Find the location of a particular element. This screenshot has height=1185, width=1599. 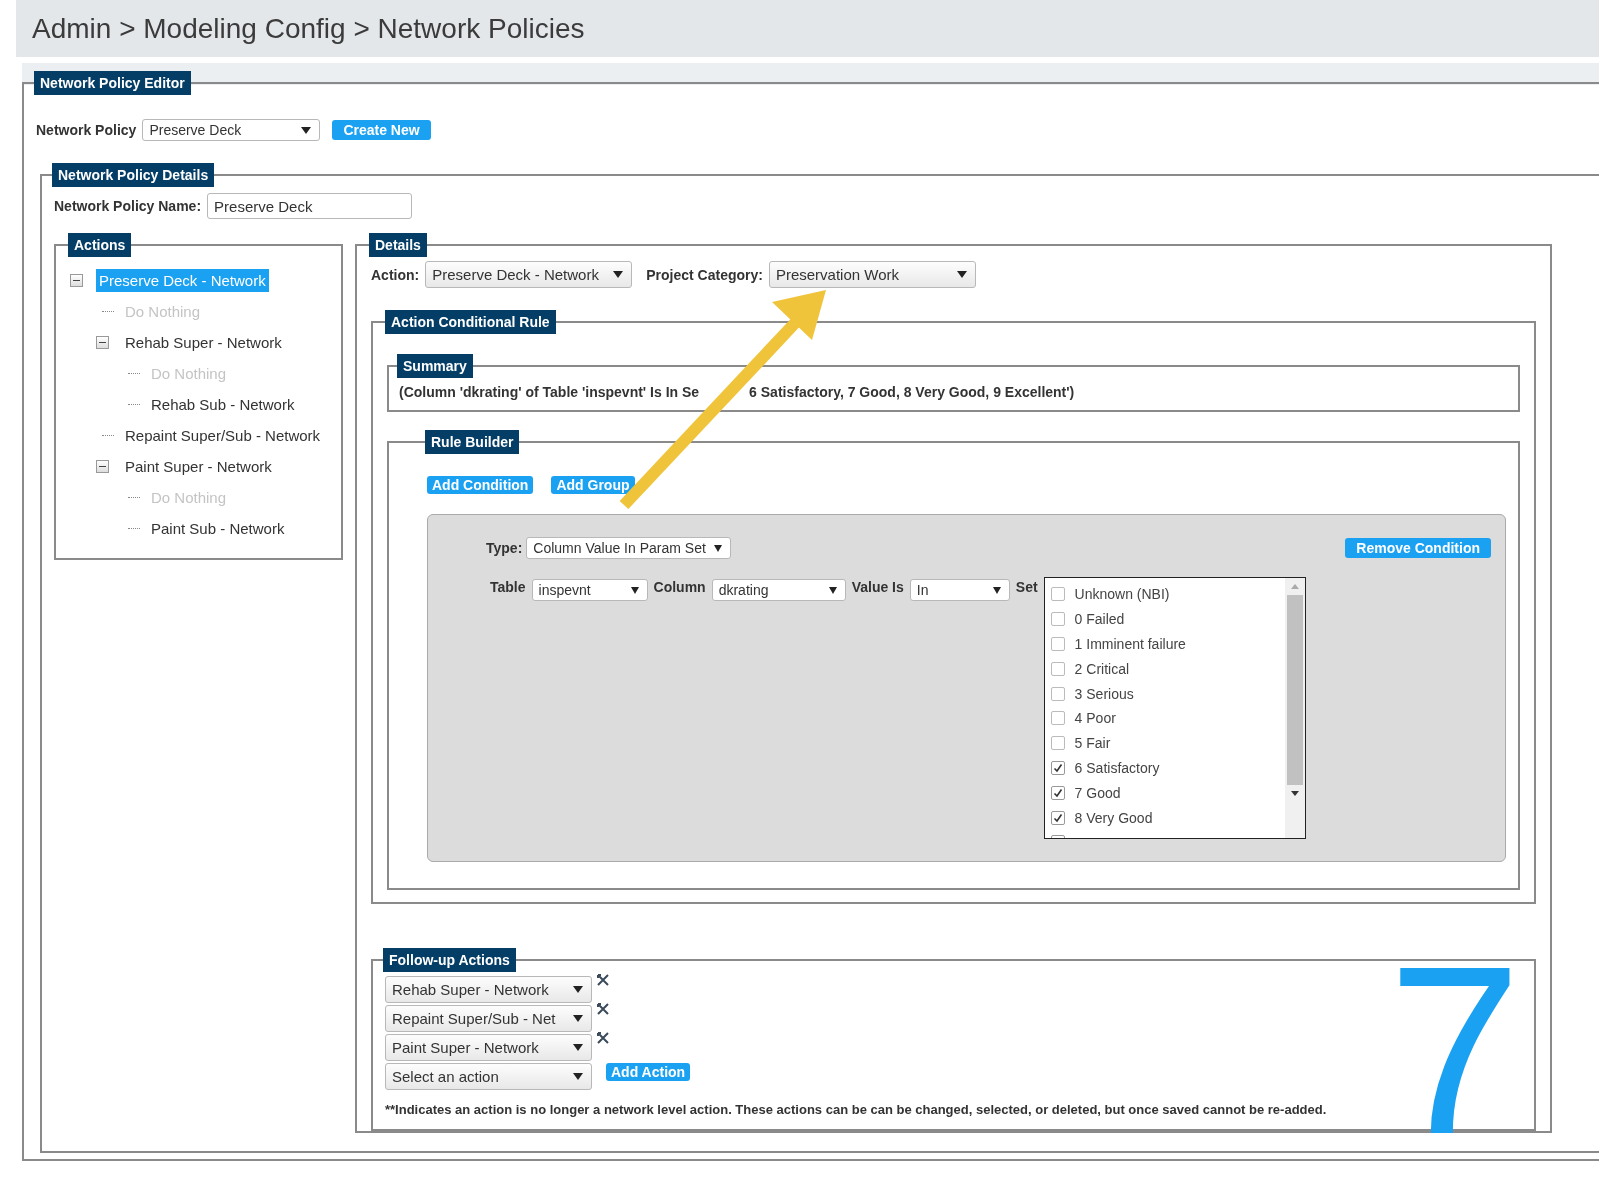

section-legend: Follow-up Actions is located at coordinates (449, 960).